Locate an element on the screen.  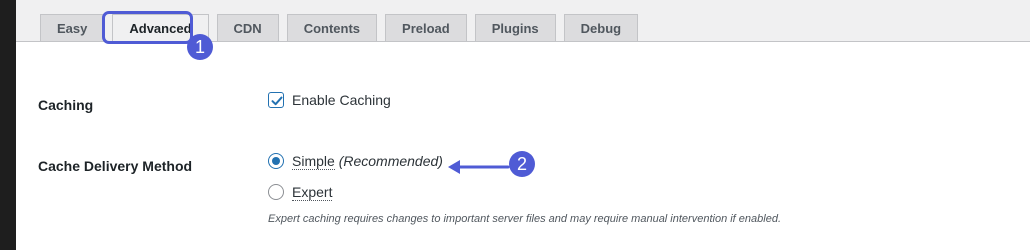
tab-debug: Debug is located at coordinates (601, 28).